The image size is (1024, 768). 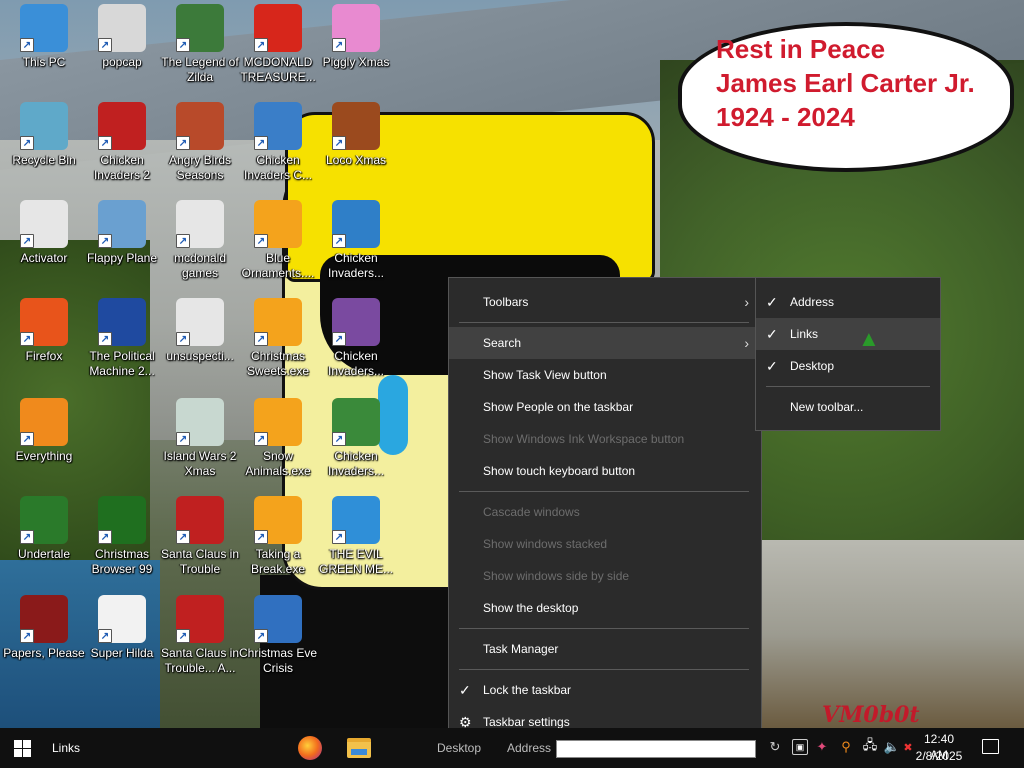 What do you see at coordinates (66, 748) in the screenshot?
I see `links-toolbar-label: Links` at bounding box center [66, 748].